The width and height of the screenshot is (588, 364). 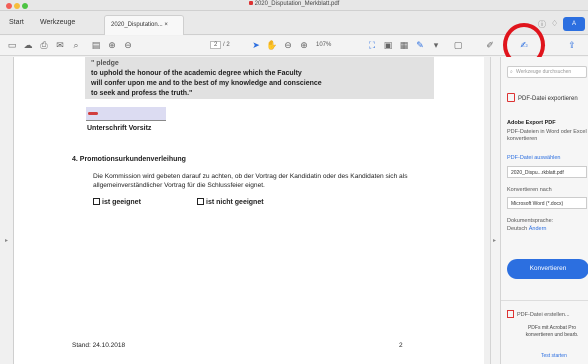 What do you see at coordinates (216, 45) in the screenshot?
I see `current-page-input: 2` at bounding box center [216, 45].